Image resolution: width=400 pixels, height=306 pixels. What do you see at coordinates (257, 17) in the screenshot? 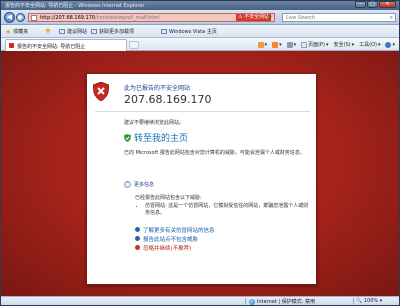
I see `unsafe-site-label: 不安全网站` at bounding box center [257, 17].